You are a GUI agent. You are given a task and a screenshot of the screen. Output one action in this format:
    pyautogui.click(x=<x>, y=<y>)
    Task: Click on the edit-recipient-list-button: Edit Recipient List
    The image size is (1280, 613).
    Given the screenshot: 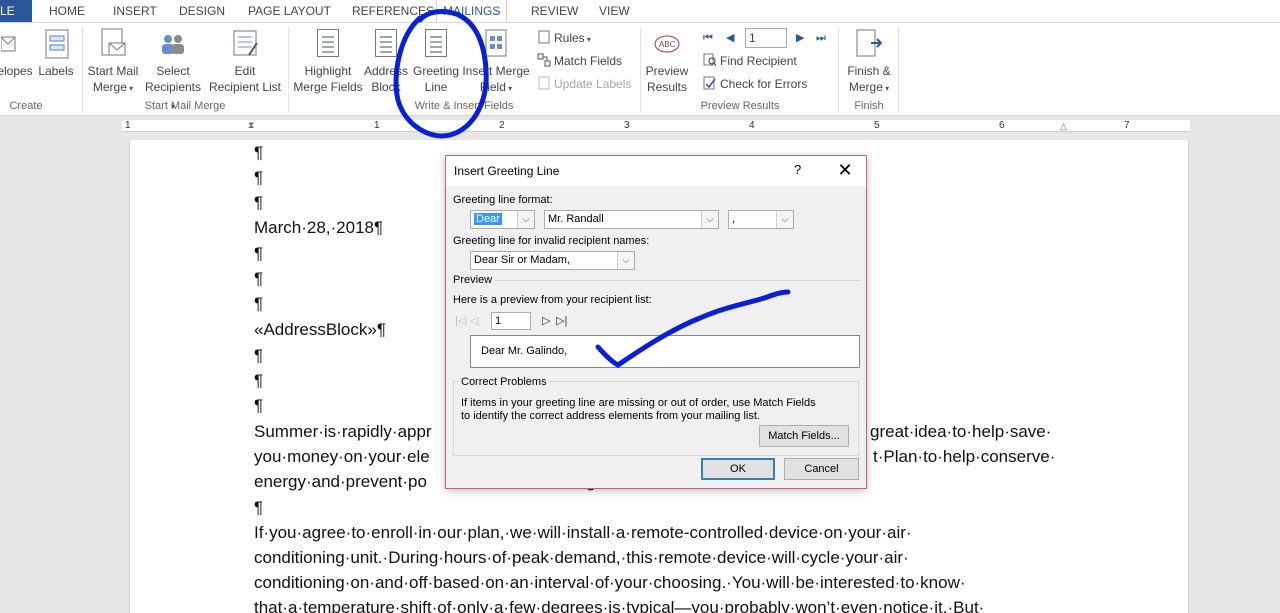 What is the action you would take?
    pyautogui.click(x=245, y=61)
    